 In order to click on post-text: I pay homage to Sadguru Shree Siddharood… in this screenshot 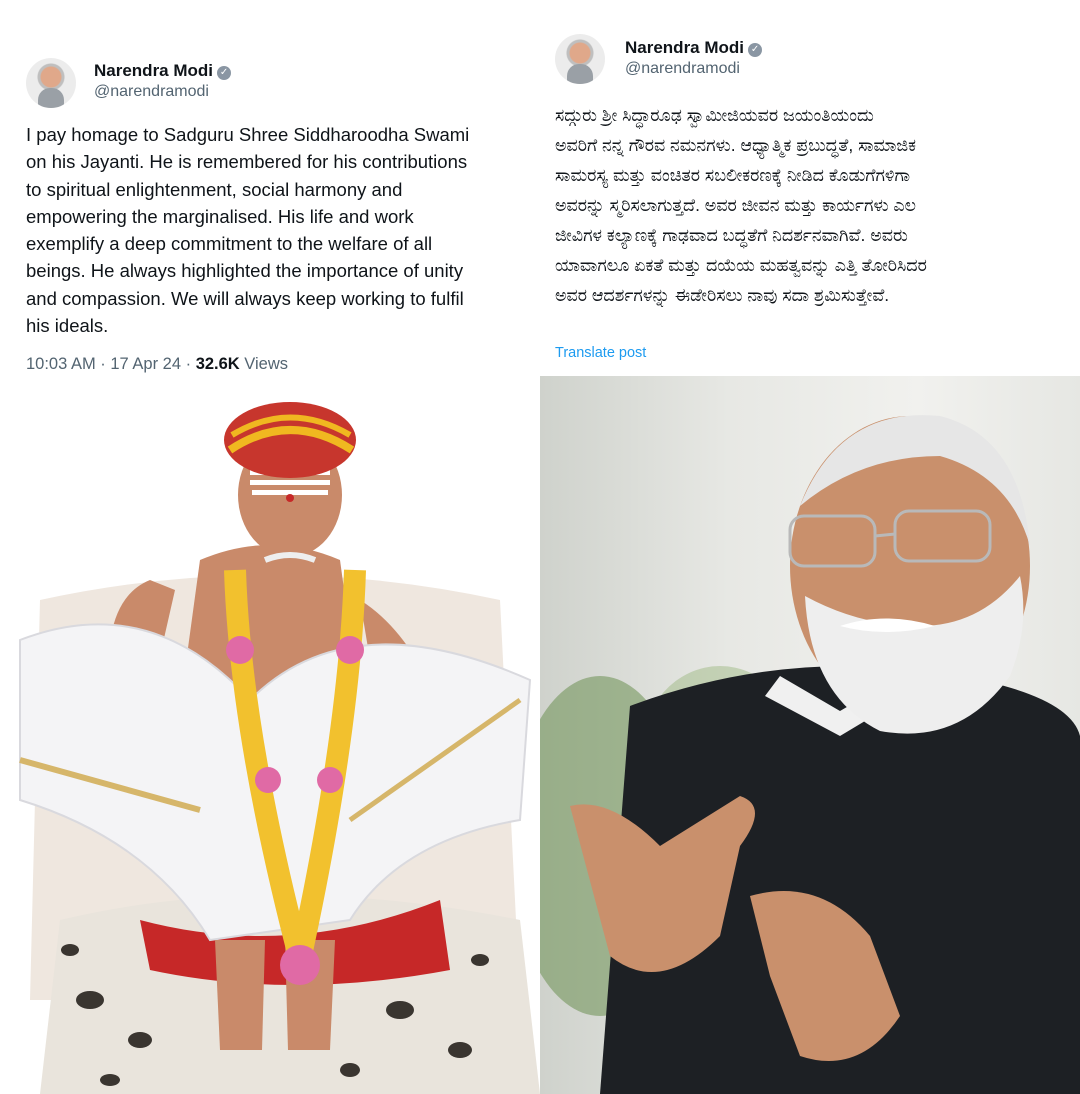, I will do `click(248, 230)`.